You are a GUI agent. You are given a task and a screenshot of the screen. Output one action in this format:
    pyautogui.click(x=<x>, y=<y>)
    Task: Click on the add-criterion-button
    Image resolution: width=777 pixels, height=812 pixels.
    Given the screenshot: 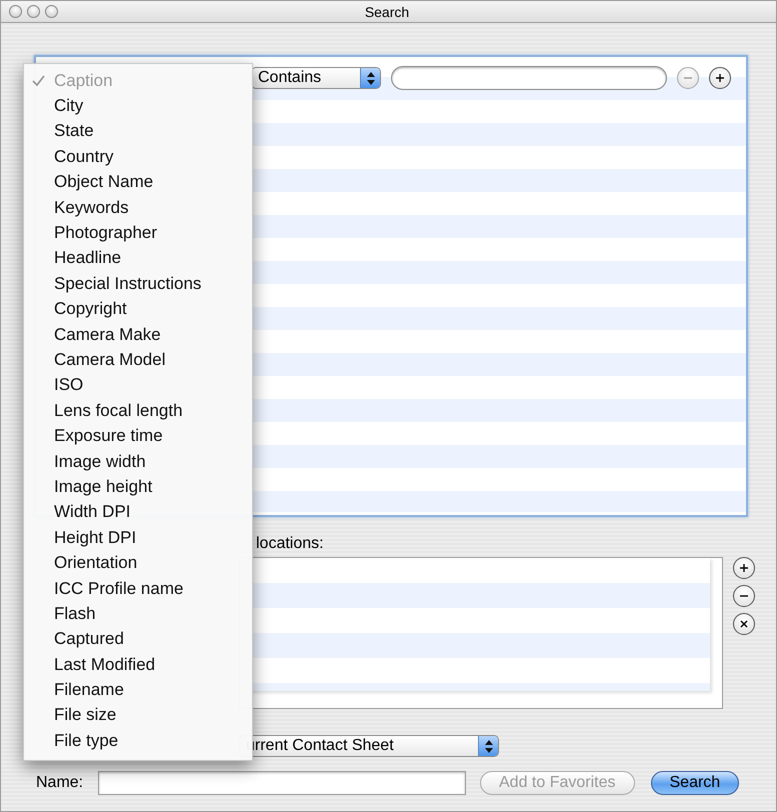 What is the action you would take?
    pyautogui.click(x=720, y=78)
    